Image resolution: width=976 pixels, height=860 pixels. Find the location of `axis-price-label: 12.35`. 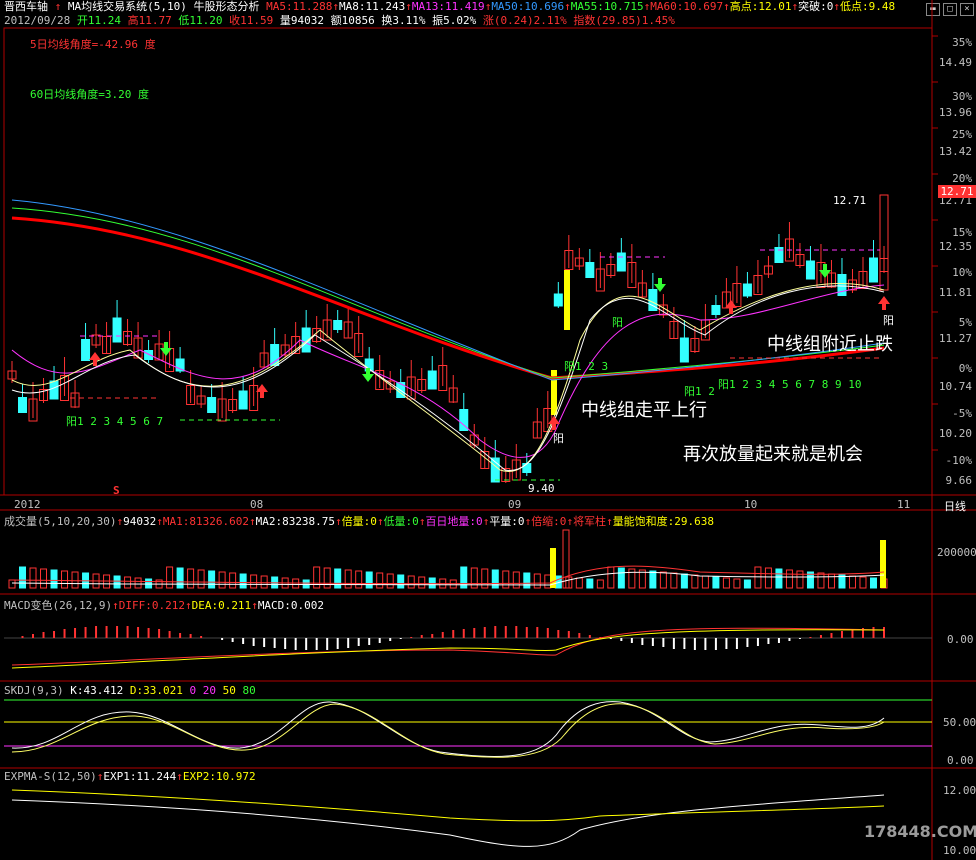

axis-price-label: 12.35 is located at coordinates (955, 246).